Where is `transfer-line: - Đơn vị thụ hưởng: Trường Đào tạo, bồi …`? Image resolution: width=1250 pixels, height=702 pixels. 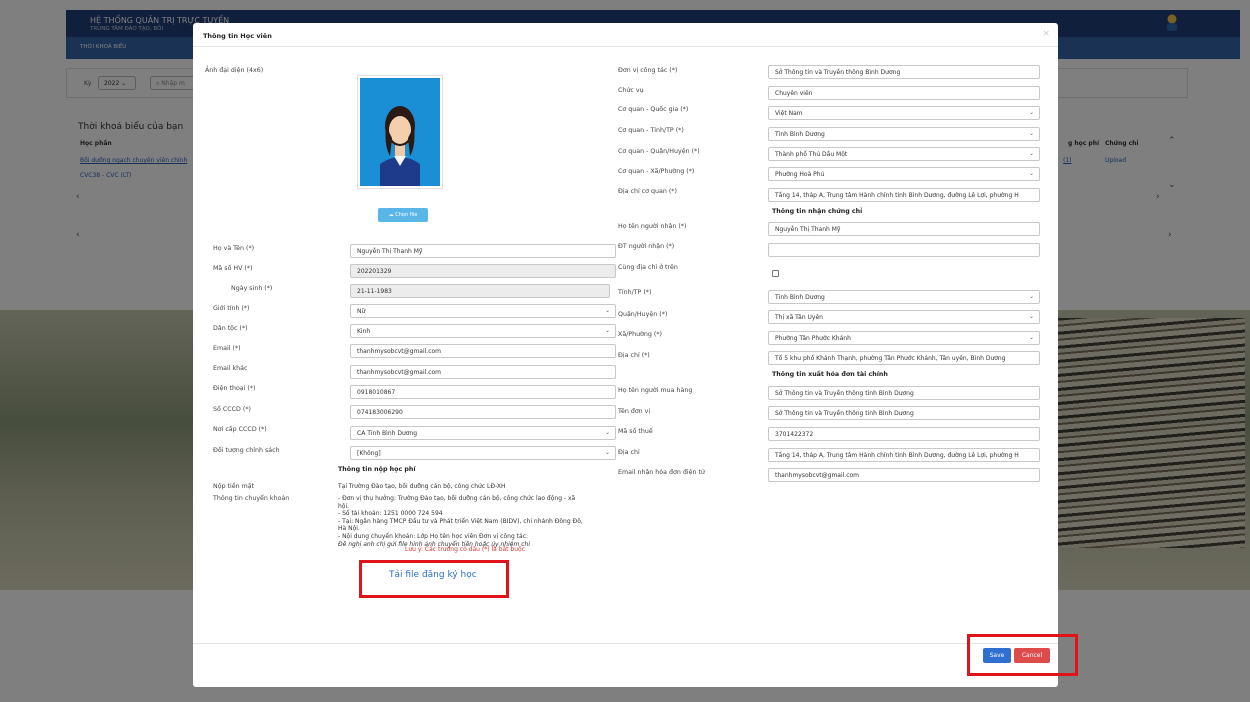 transfer-line: - Đơn vị thụ hưởng: Trường Đào tạo, bồi … is located at coordinates (457, 498).